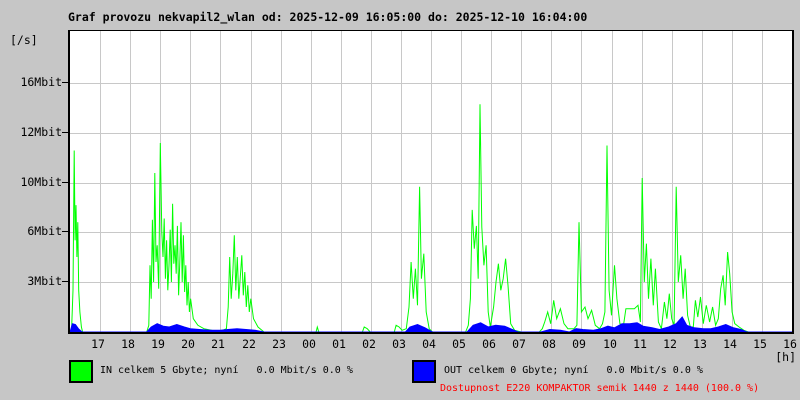  I want to click on x-axis-label-09: 09, so click(579, 344).